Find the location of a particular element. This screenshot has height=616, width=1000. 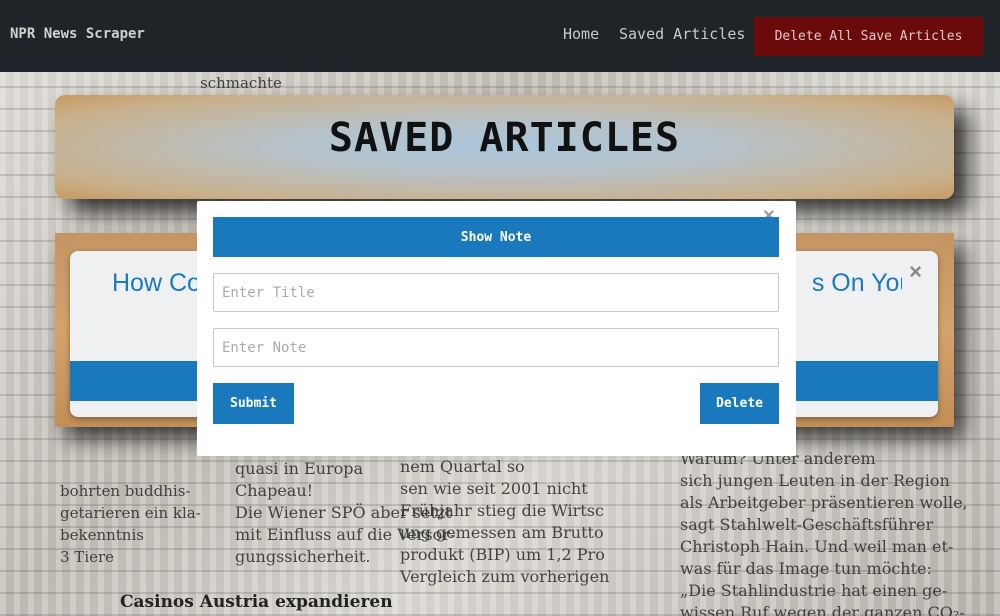

article-close-icon: × is located at coordinates (915, 272).